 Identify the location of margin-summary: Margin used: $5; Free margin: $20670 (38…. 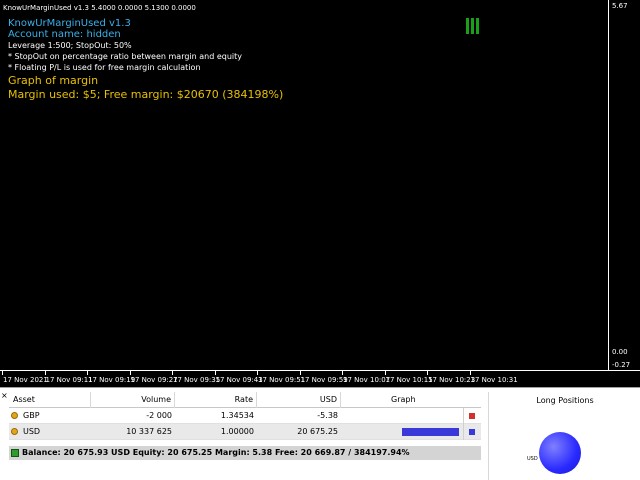
(146, 94).